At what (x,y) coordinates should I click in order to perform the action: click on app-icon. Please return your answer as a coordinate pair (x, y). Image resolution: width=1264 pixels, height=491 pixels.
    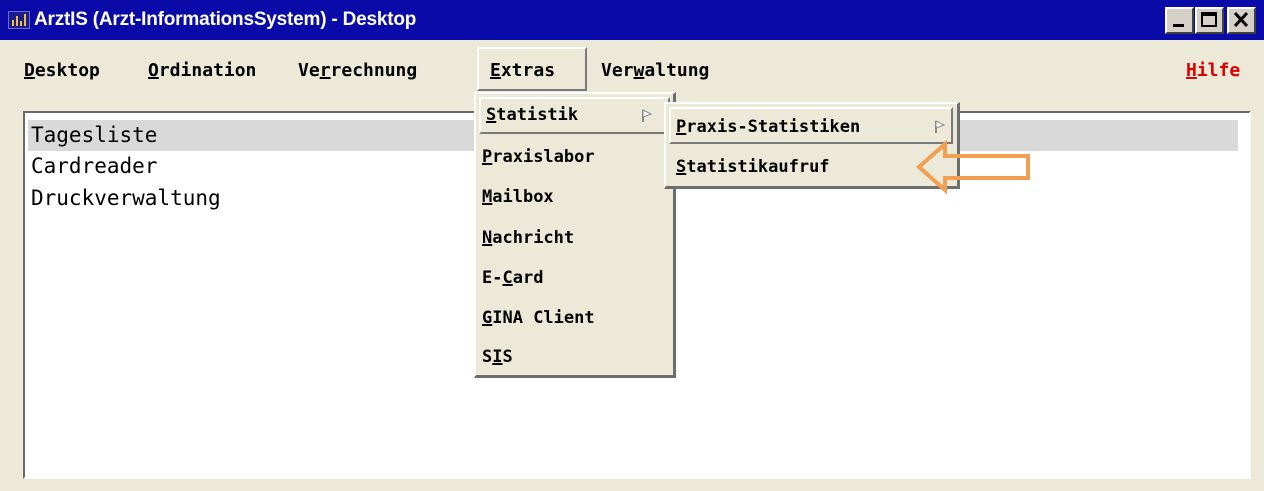
    Looking at the image, I should click on (19, 20).